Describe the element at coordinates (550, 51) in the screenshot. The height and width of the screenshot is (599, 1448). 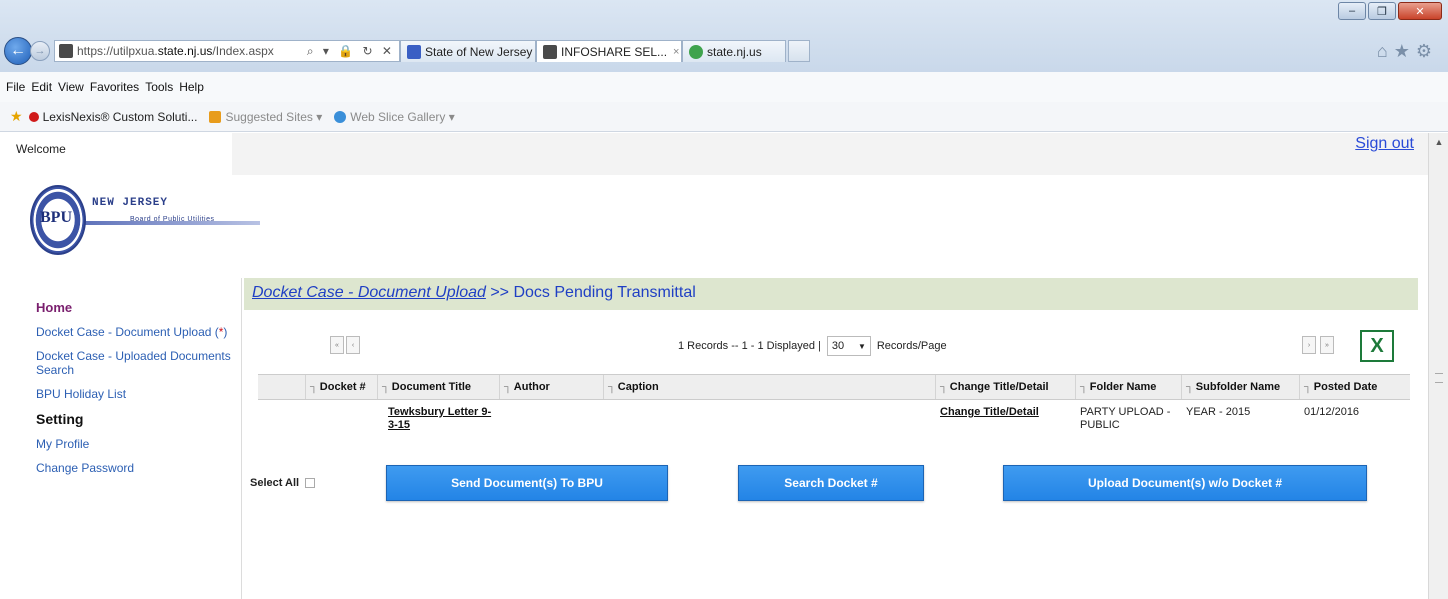
I see `infoshare-favicon-icon` at that location.